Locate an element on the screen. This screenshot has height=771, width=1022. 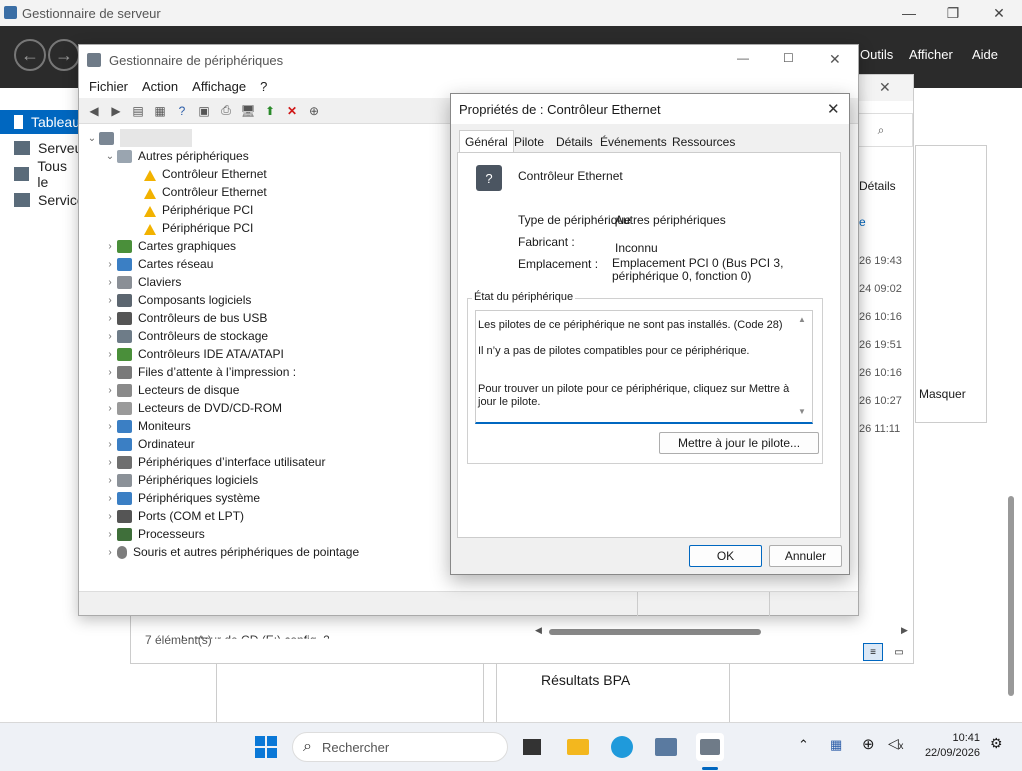
menu-action: Action is located at coordinates (160, 86).